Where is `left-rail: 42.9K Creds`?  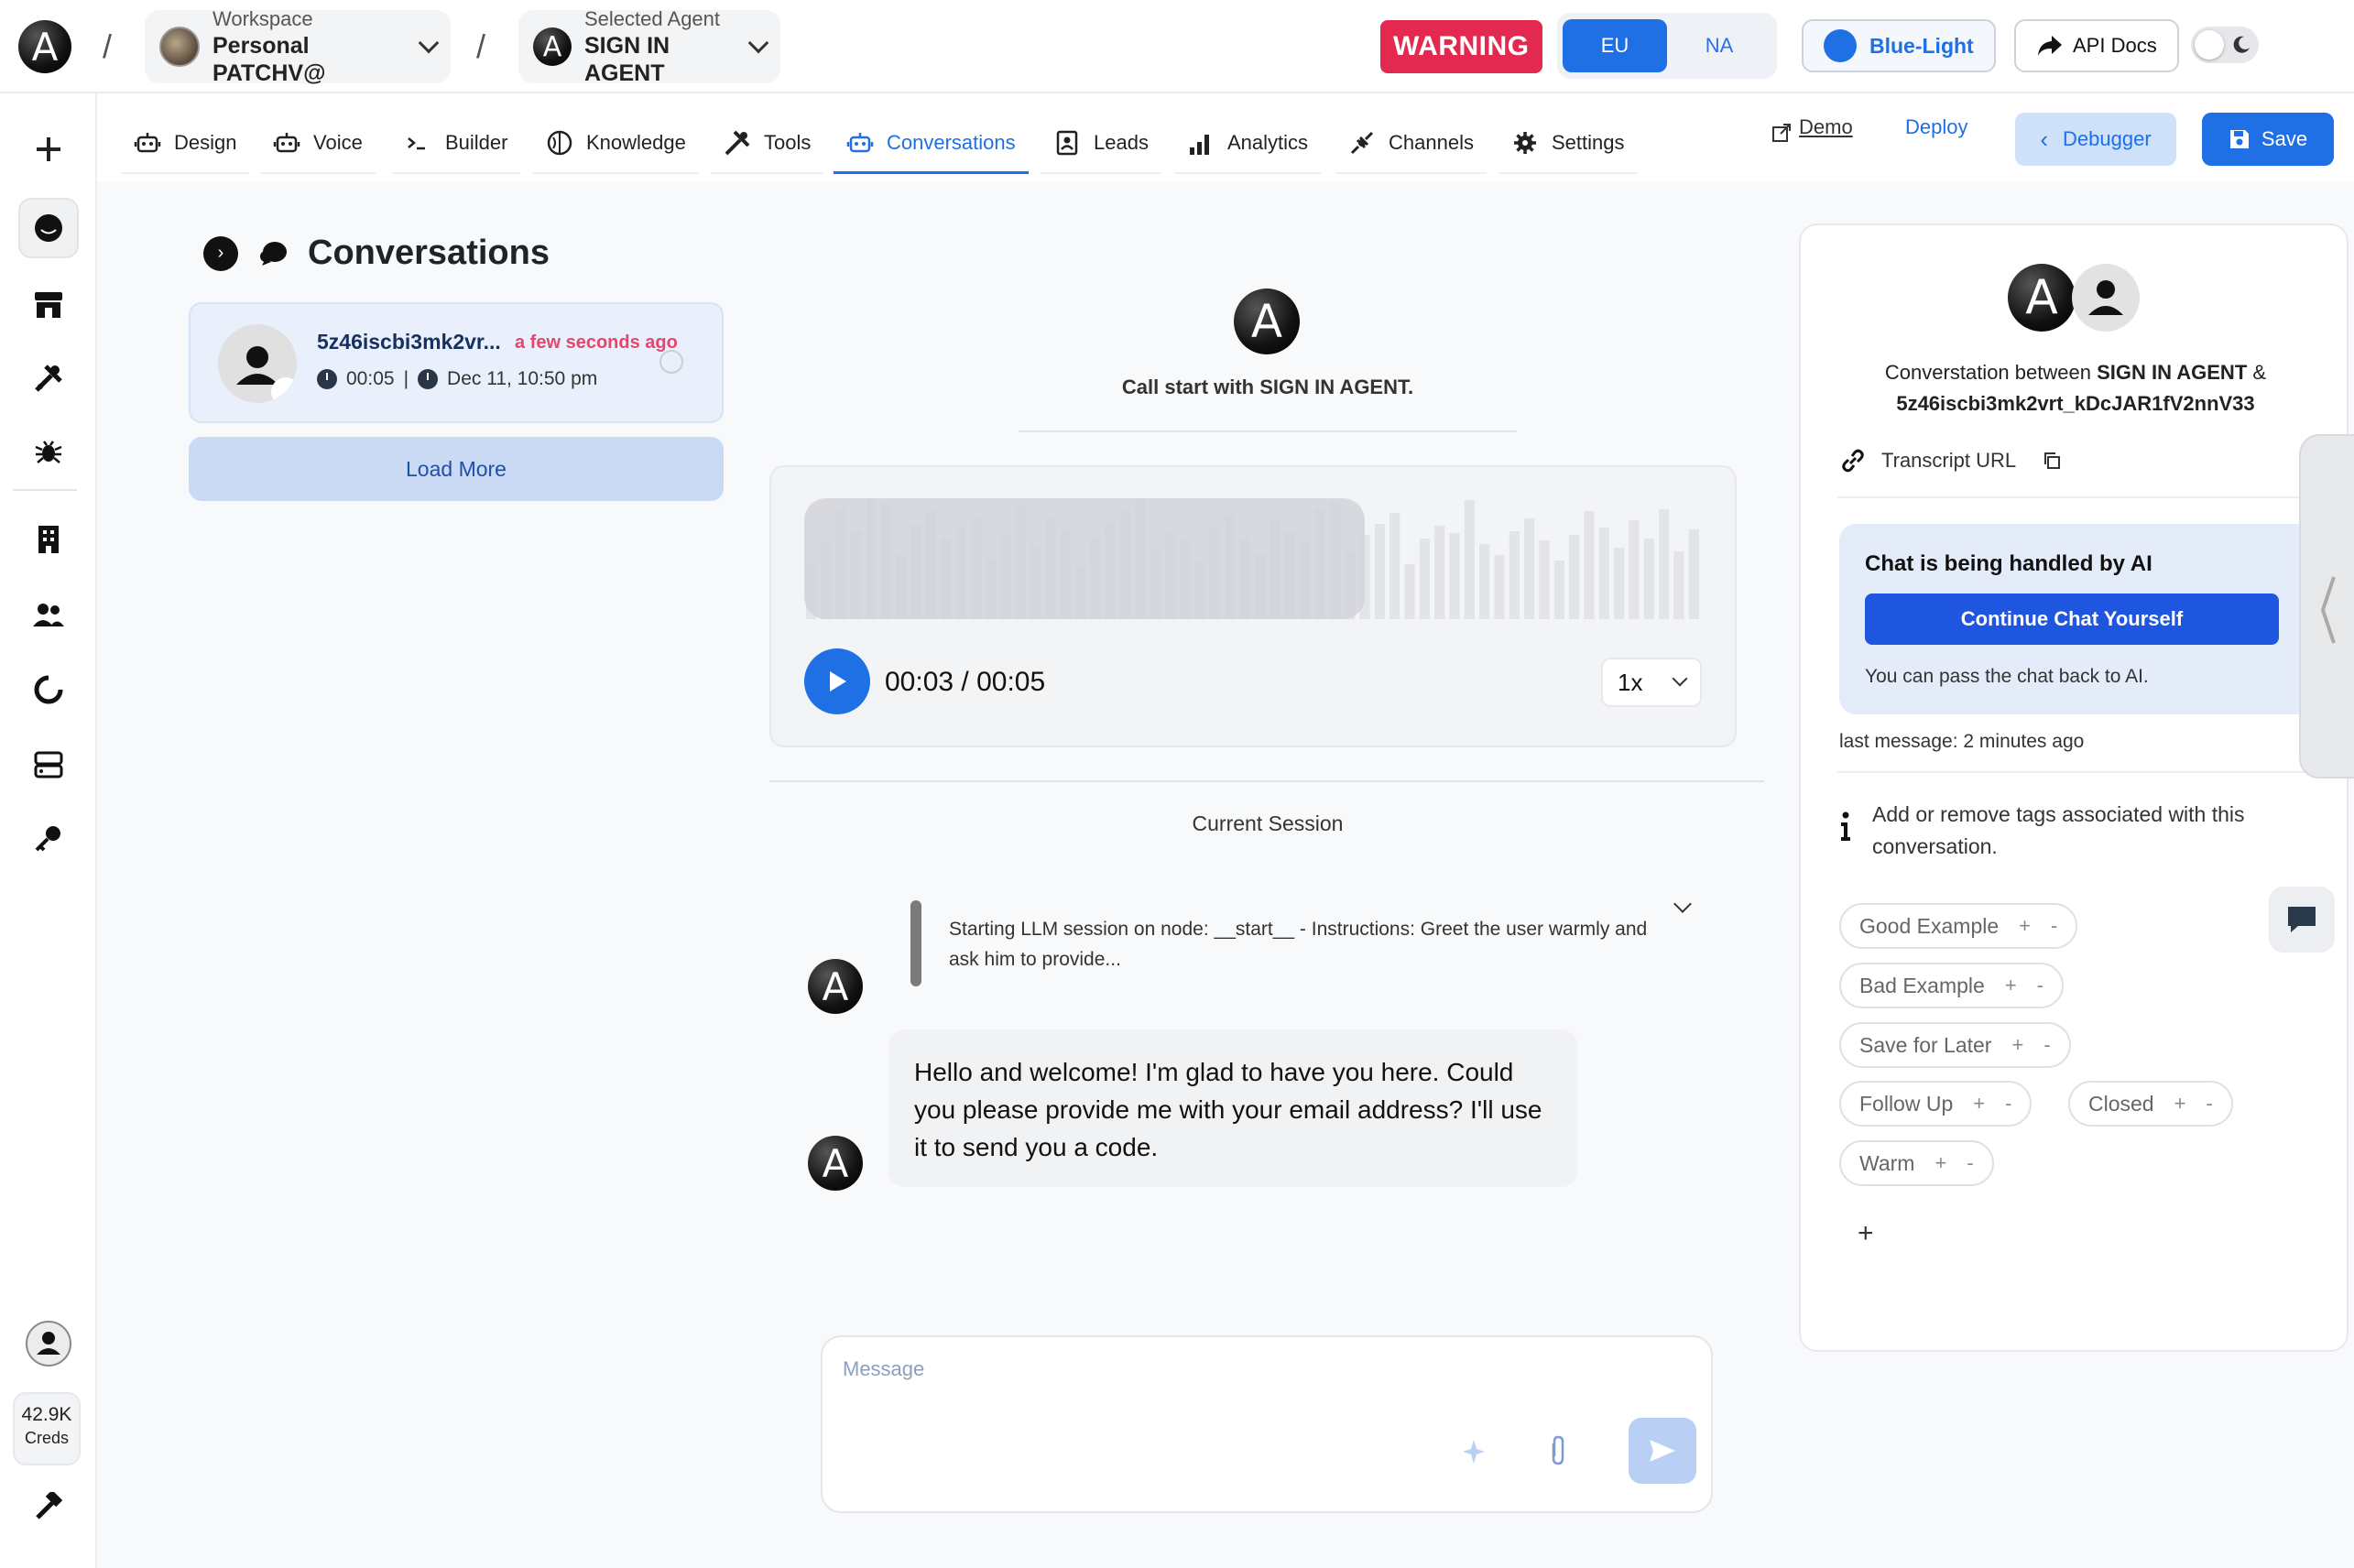 left-rail: 42.9K Creds is located at coordinates (48, 830).